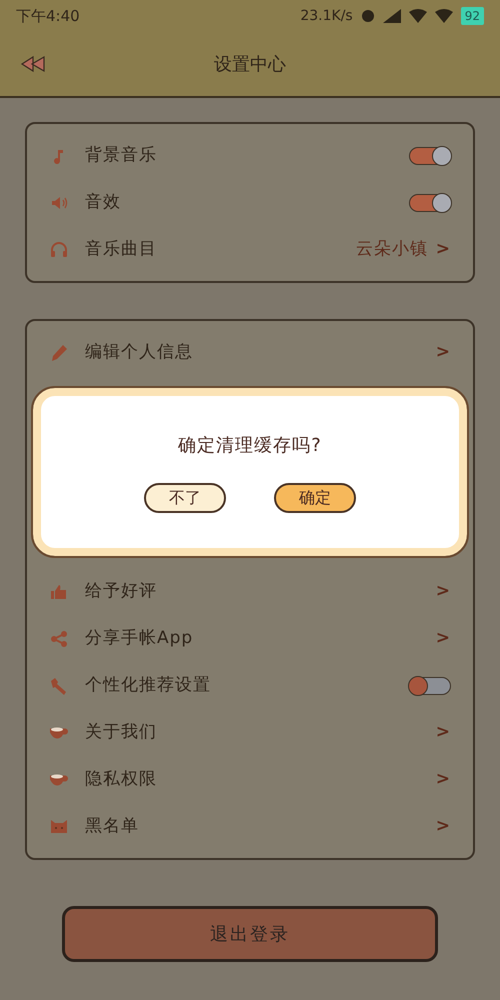 Image resolution: width=500 pixels, height=1000 pixels. I want to click on setting-value: 云朵小镇, so click(392, 249).